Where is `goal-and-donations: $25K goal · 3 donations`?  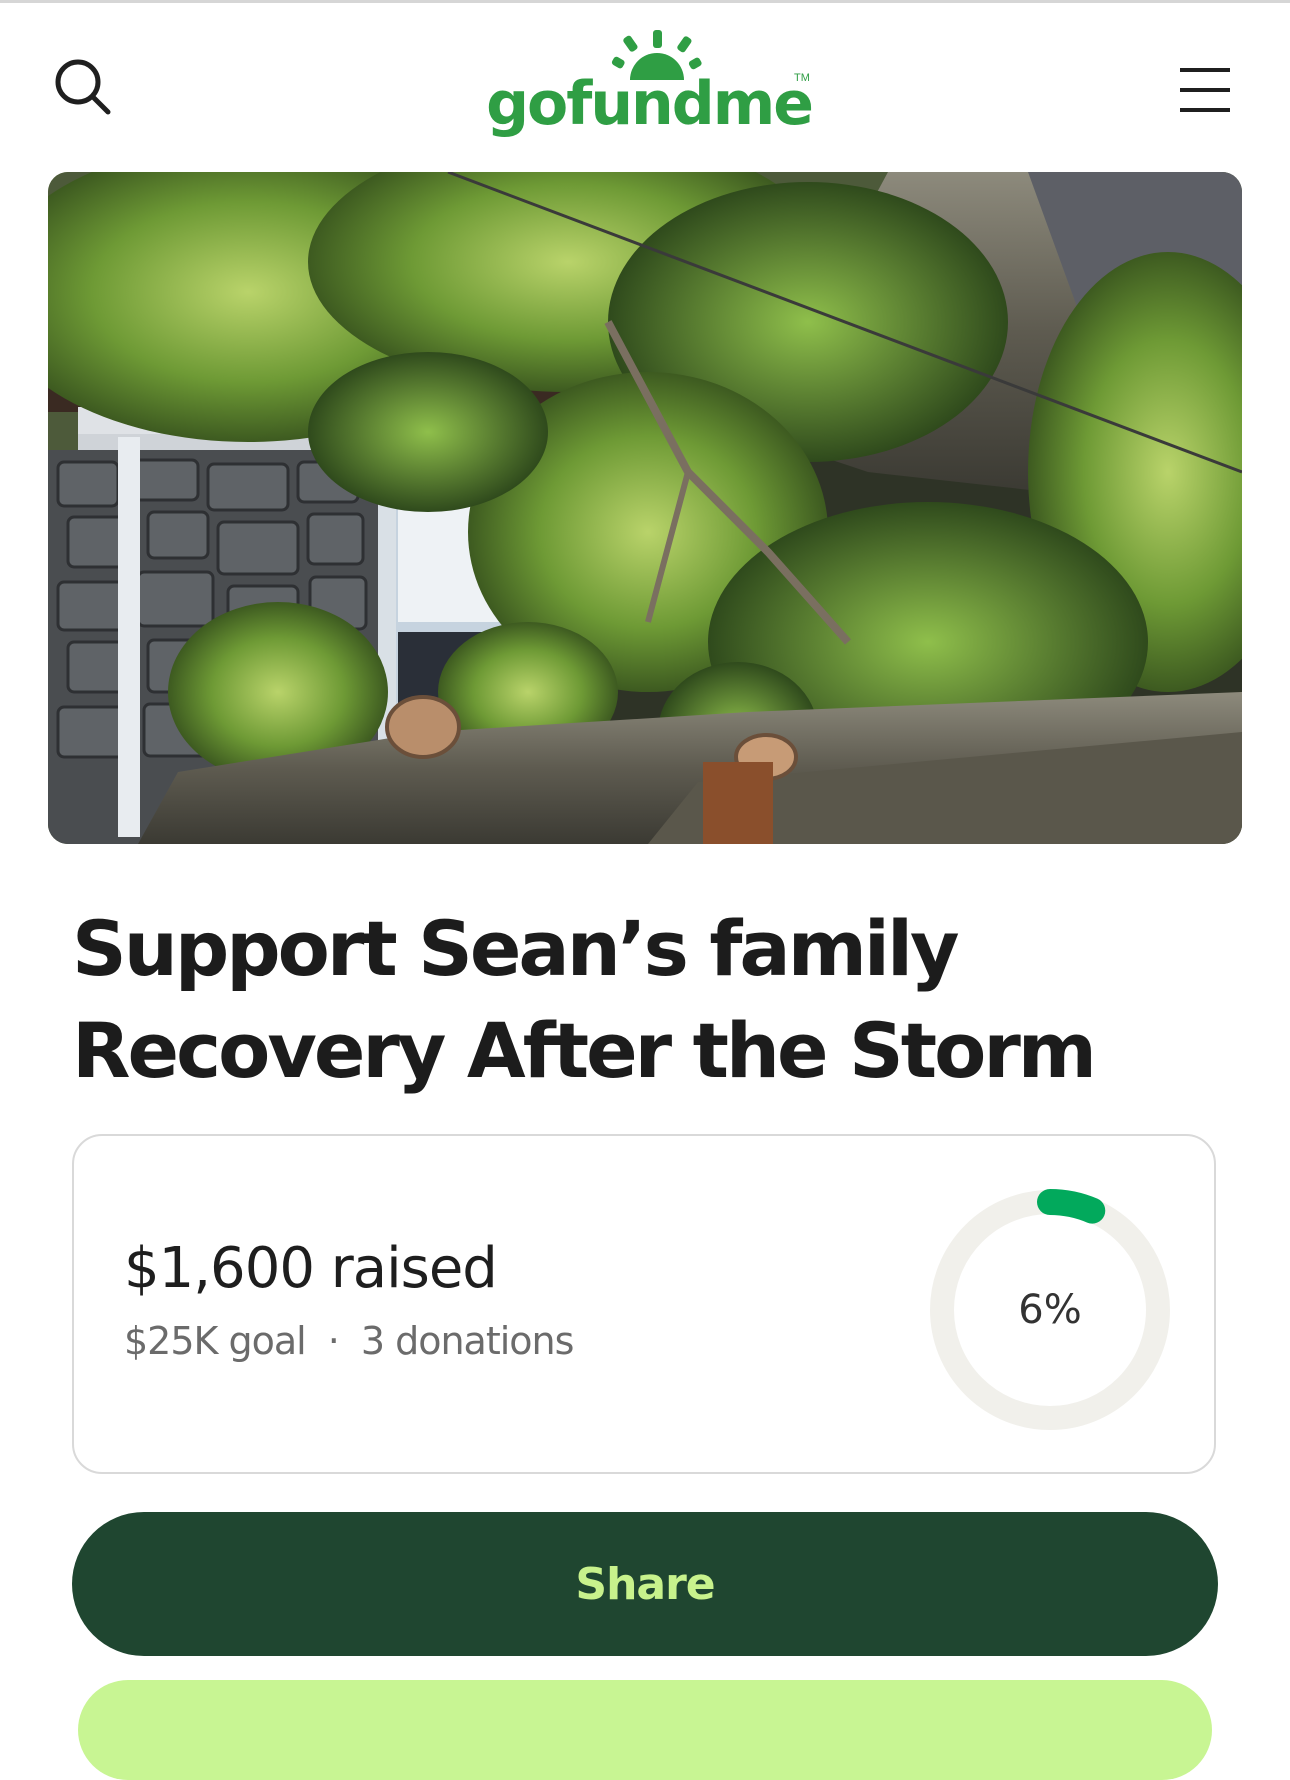
goal-and-donations: $25K goal · 3 donations is located at coordinates (349, 1341).